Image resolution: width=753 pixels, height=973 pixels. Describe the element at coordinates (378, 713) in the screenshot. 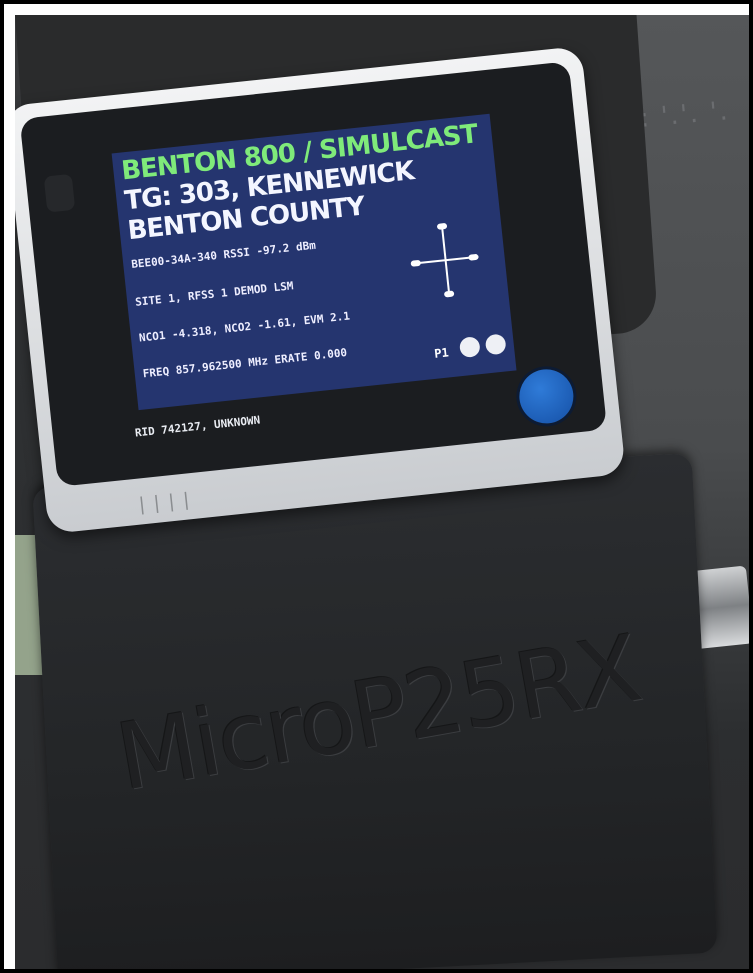

I see `case-embossed-label: MicroP25RX` at that location.